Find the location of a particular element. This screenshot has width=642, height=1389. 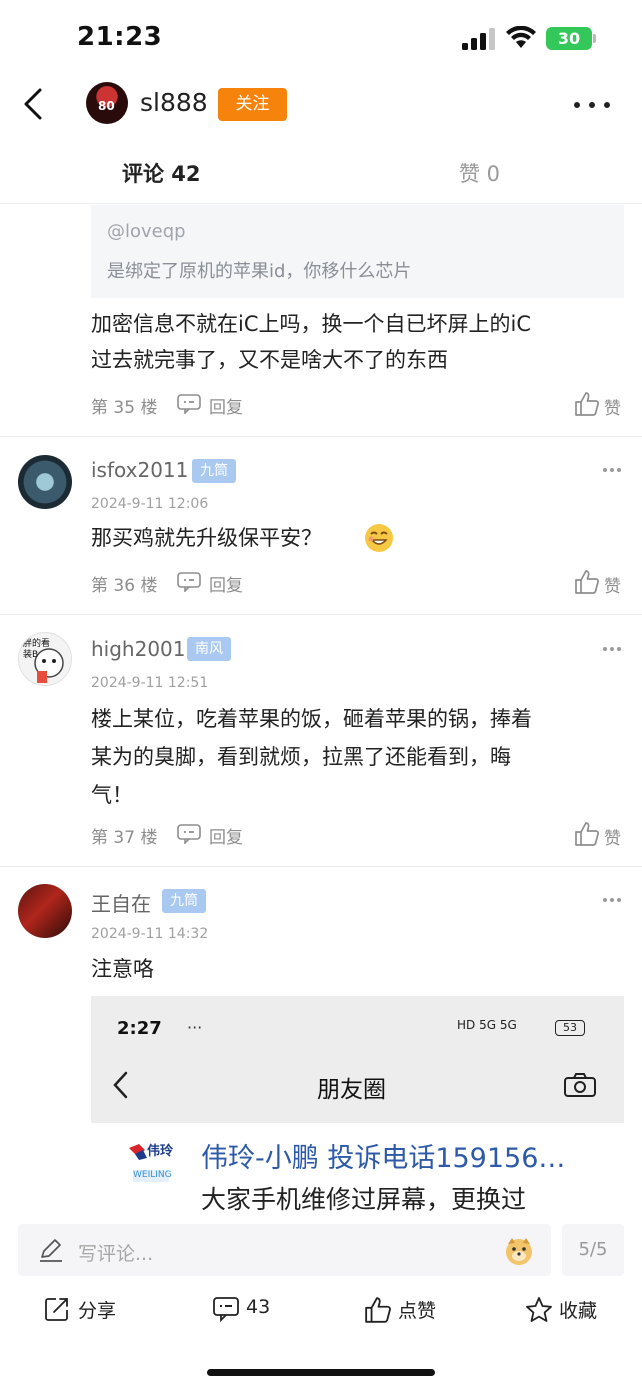

wifi-icon is located at coordinates (521, 37).